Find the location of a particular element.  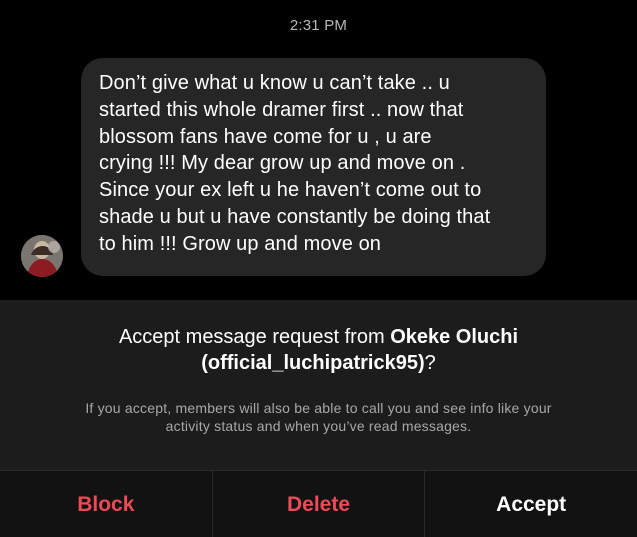

request-title-suffix: ? is located at coordinates (430, 363).